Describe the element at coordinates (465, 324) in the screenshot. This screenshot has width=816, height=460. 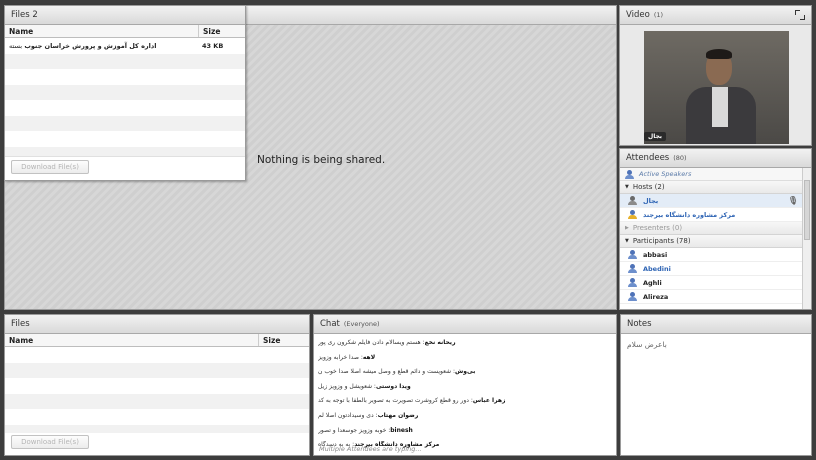
I see `chat-pod-header: Chat (Everyone)` at that location.